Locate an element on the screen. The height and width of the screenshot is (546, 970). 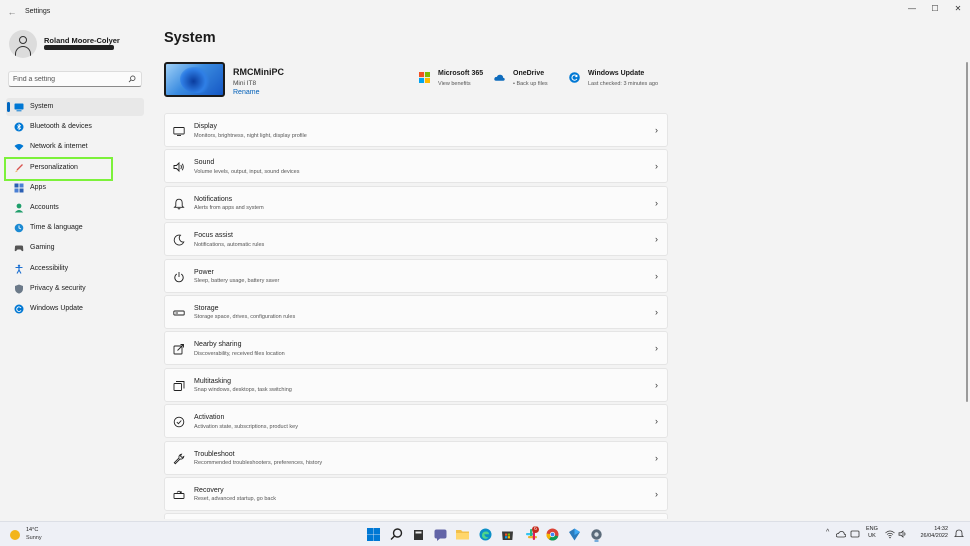
sidebar-item-privacy: Privacy & security is located at coordinates (75, 289).